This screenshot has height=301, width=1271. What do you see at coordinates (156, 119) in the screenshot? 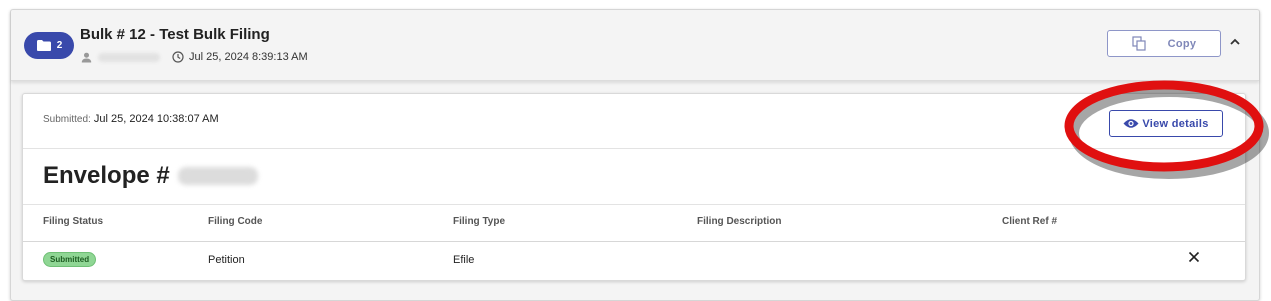
I see `submitted-date: Jul 25, 2024 10:38:07 AM` at bounding box center [156, 119].